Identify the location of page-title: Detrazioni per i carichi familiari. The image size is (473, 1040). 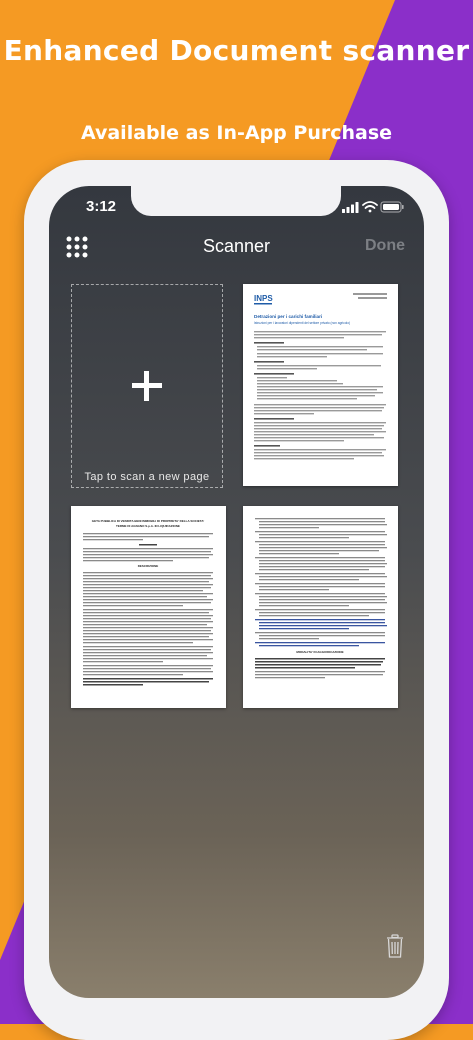
(288, 316).